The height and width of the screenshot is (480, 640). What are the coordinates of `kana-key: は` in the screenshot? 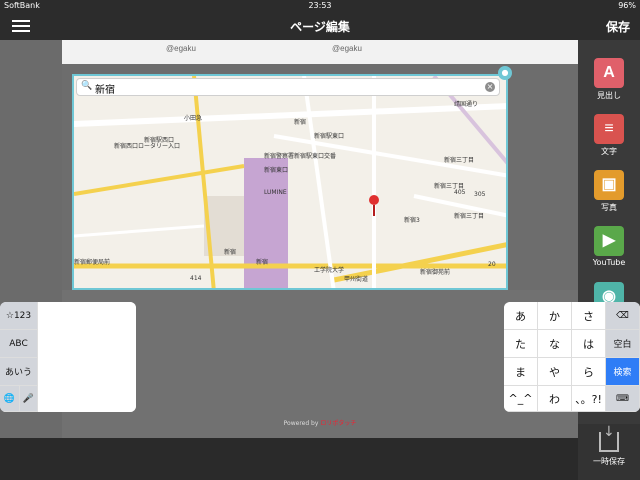 It's located at (589, 344).